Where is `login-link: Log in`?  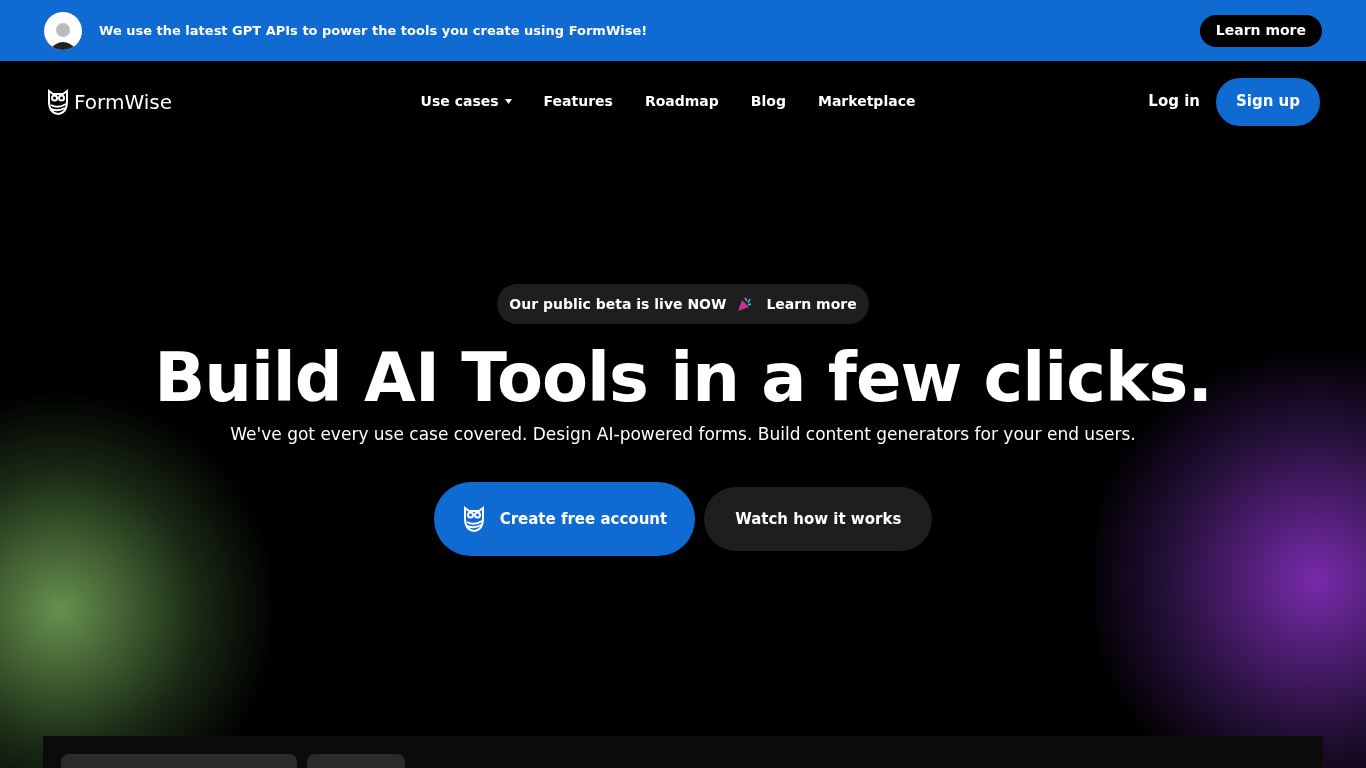
login-link: Log in is located at coordinates (1174, 101).